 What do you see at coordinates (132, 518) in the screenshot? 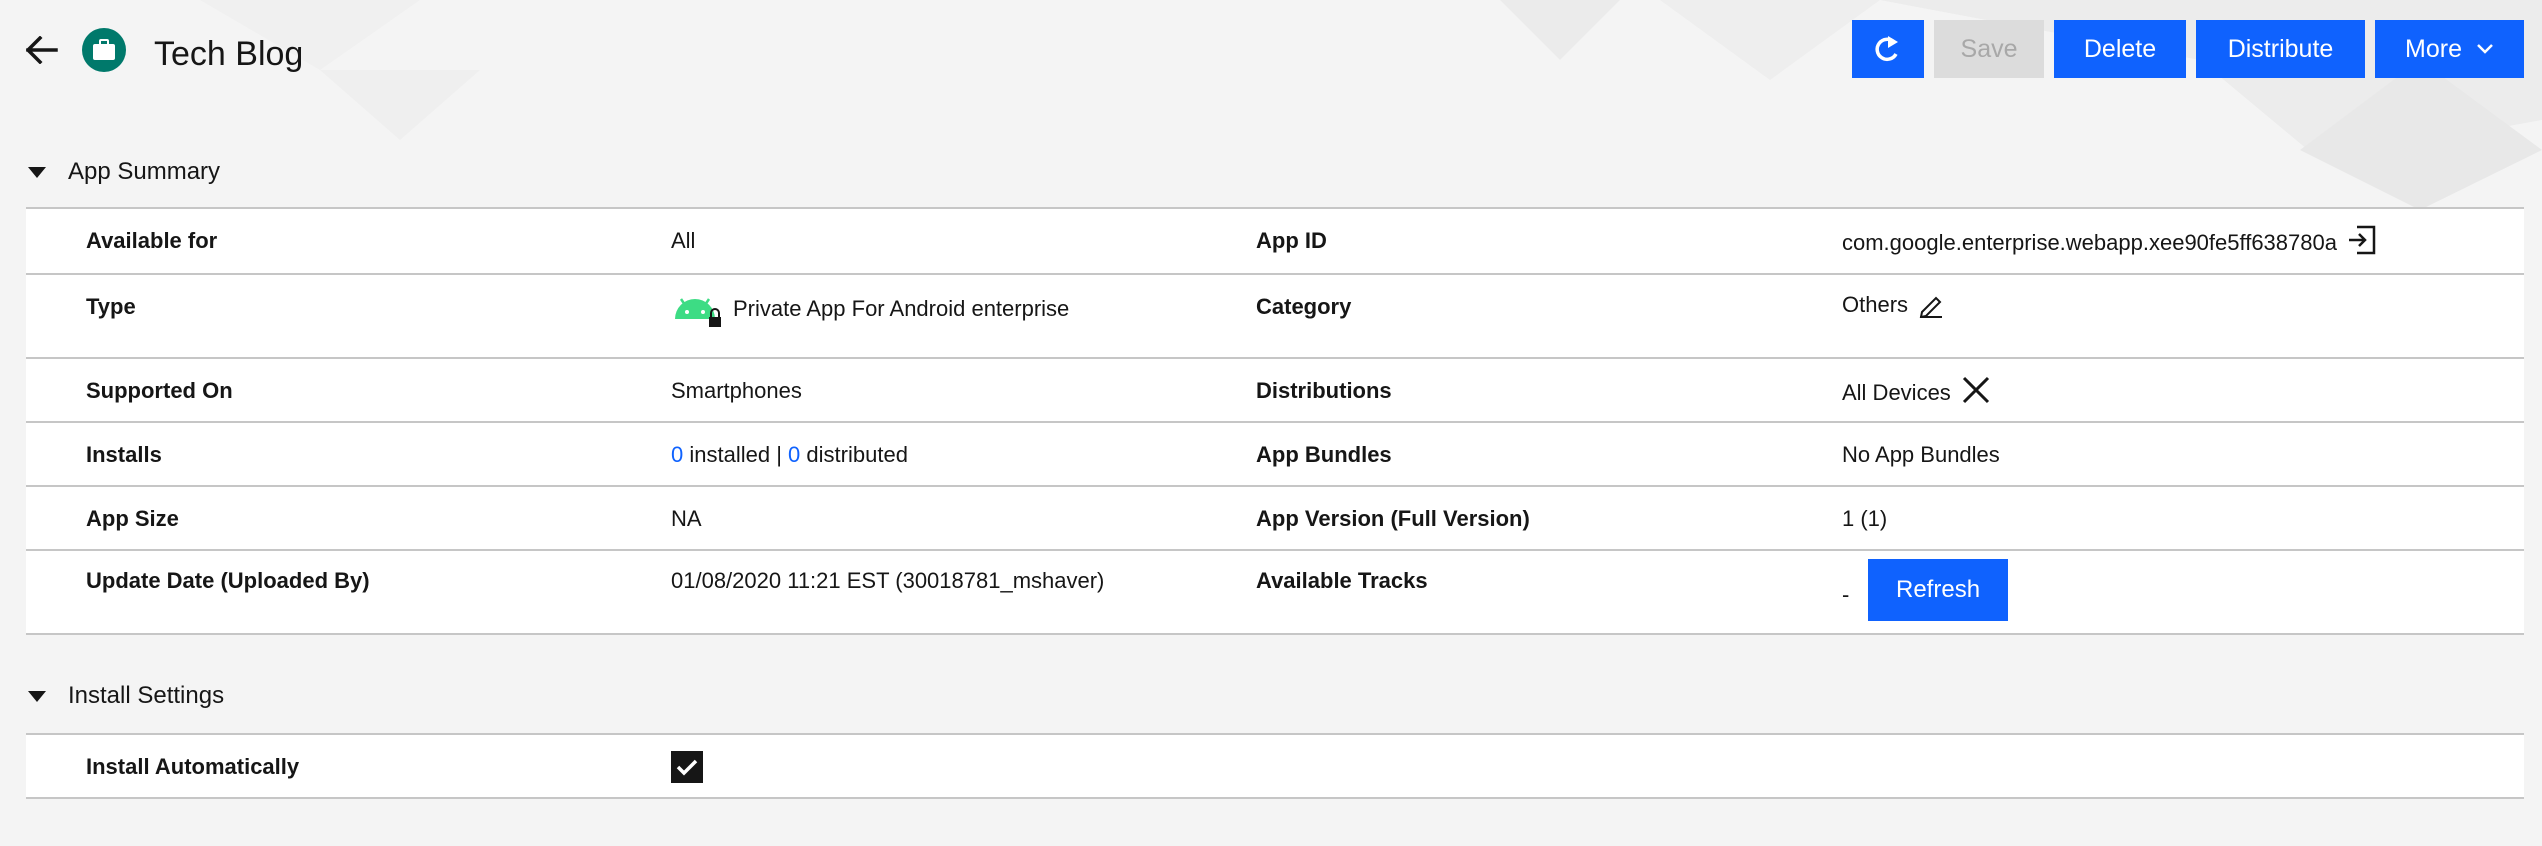
I see `field-label: App Size` at bounding box center [132, 518].